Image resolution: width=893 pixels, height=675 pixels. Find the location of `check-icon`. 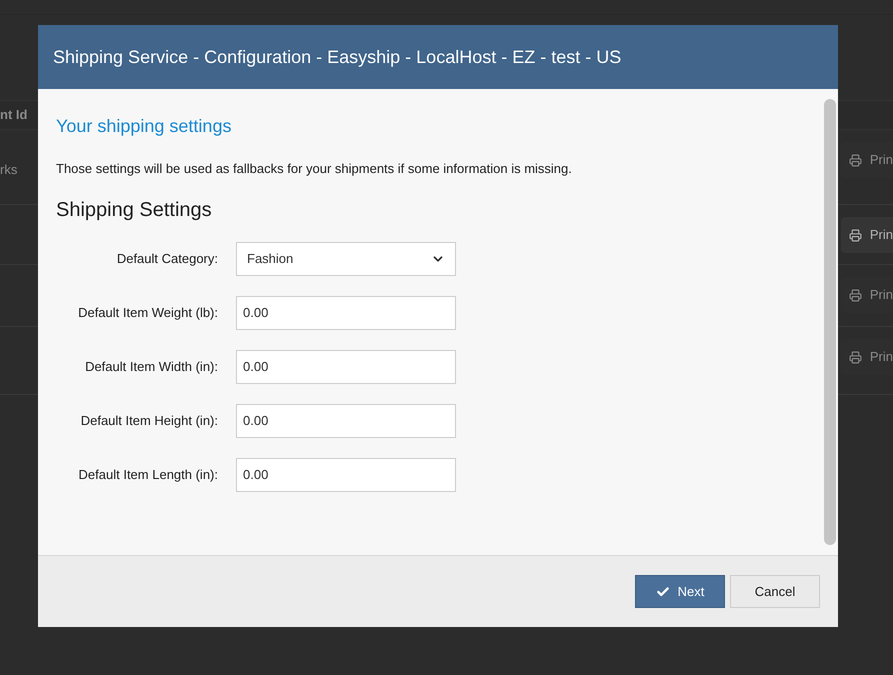

check-icon is located at coordinates (663, 591).